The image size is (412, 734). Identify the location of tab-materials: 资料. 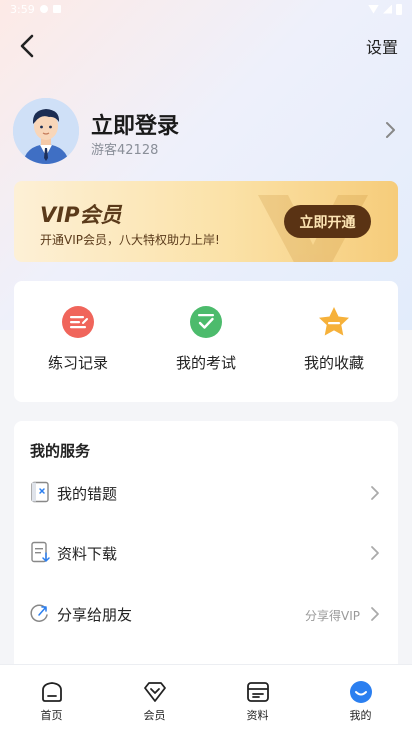
(257, 699).